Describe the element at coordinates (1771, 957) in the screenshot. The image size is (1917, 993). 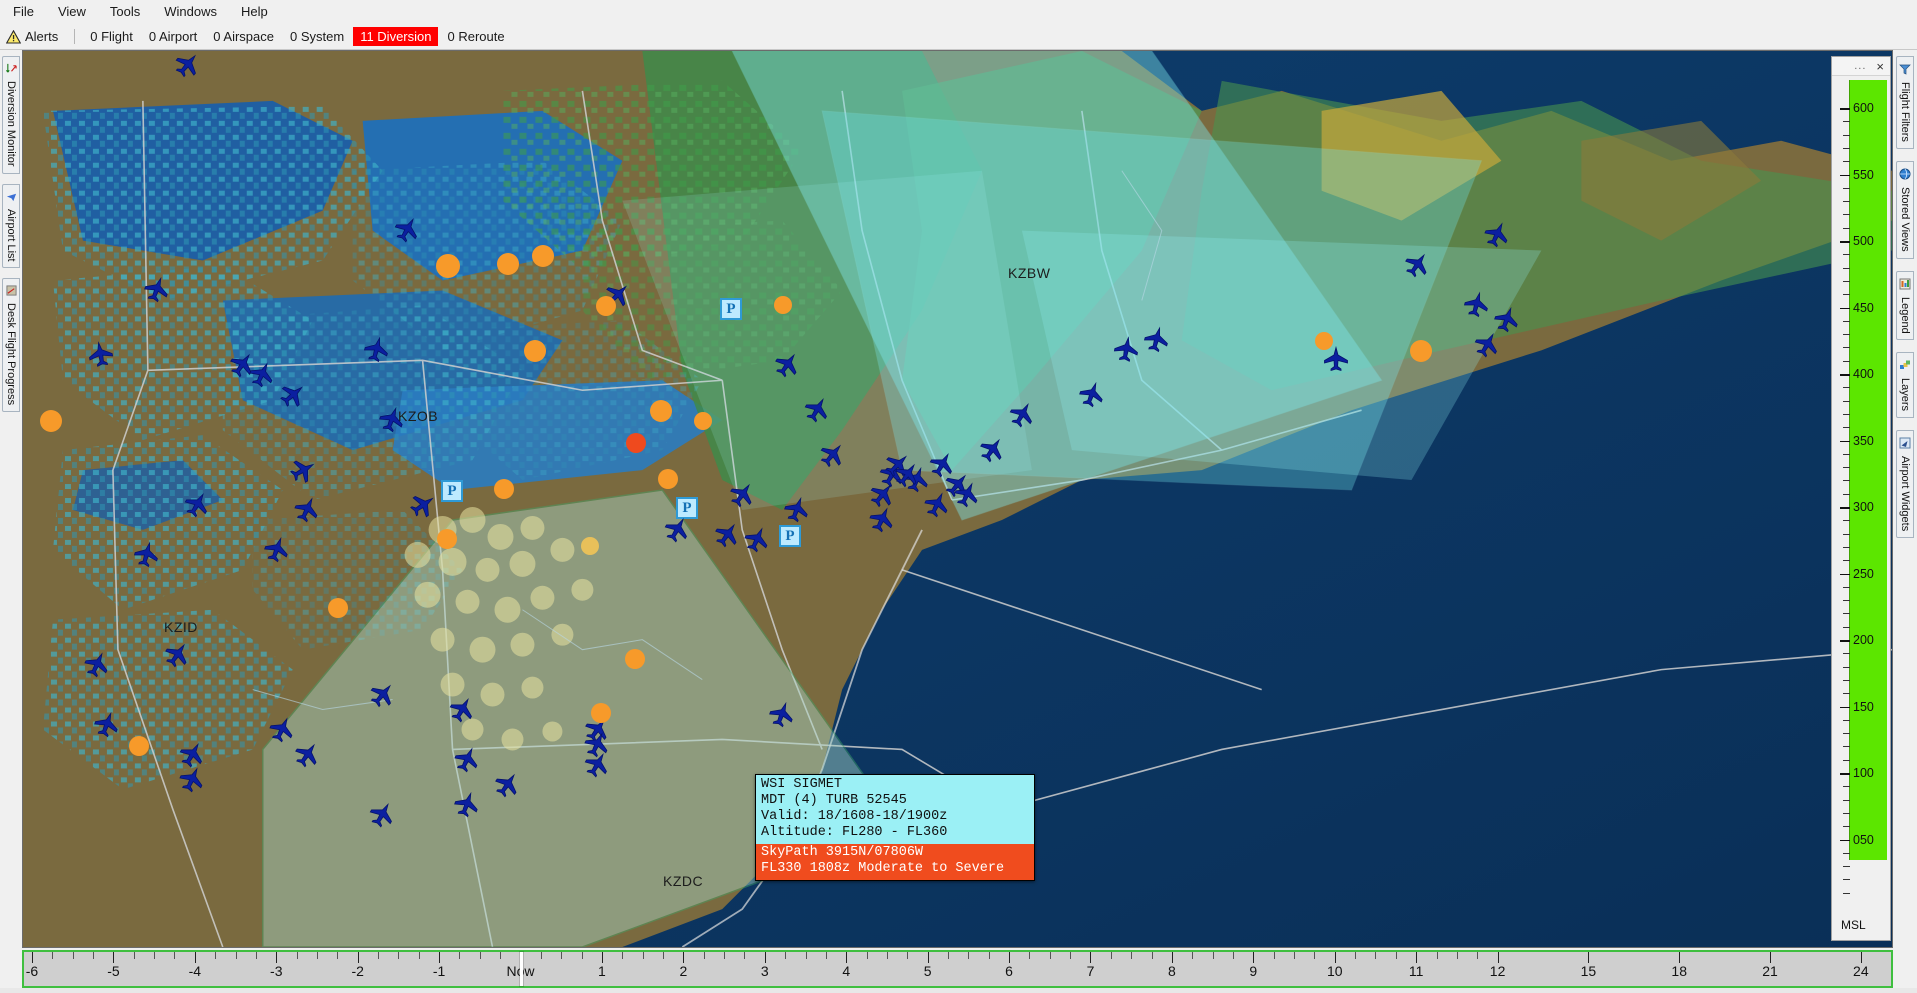
I see `timeline-tick-major` at that location.